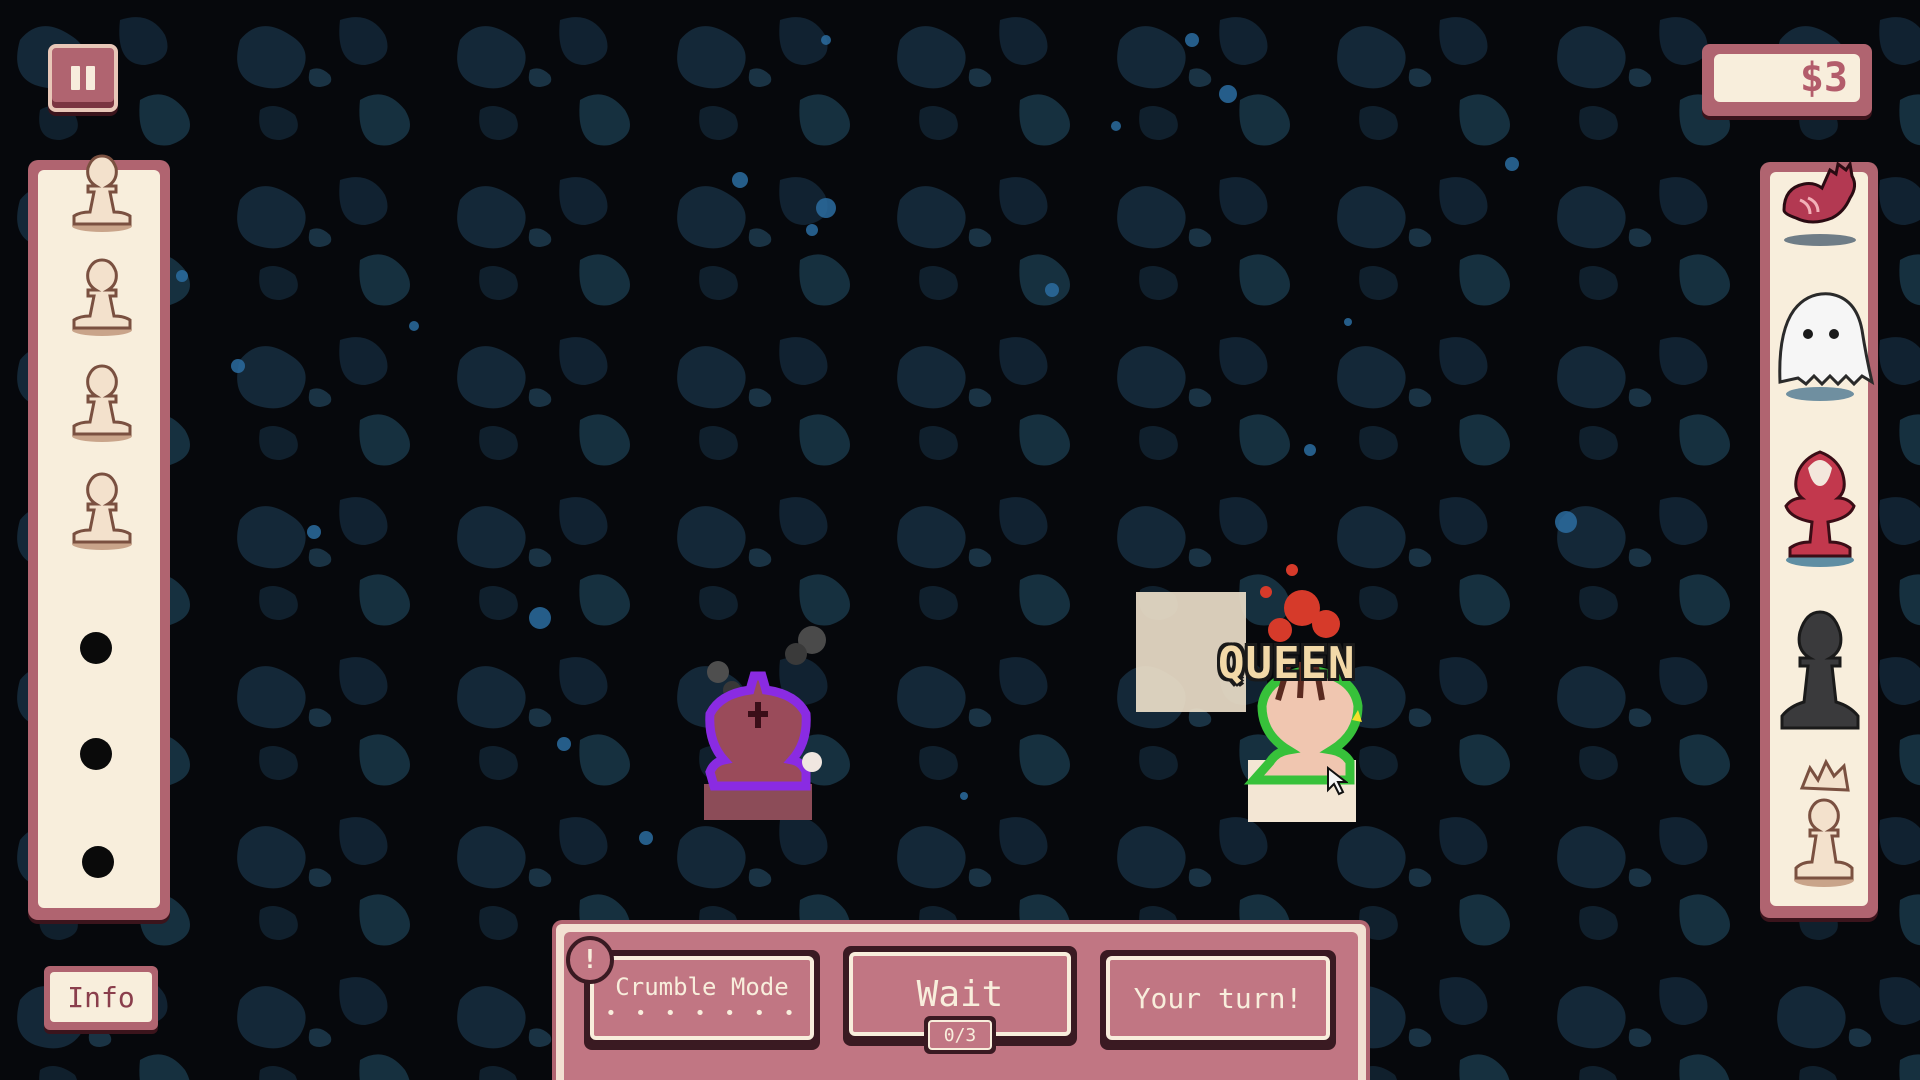 The width and height of the screenshot is (1920, 1080). I want to click on info-button: Info, so click(101, 998).